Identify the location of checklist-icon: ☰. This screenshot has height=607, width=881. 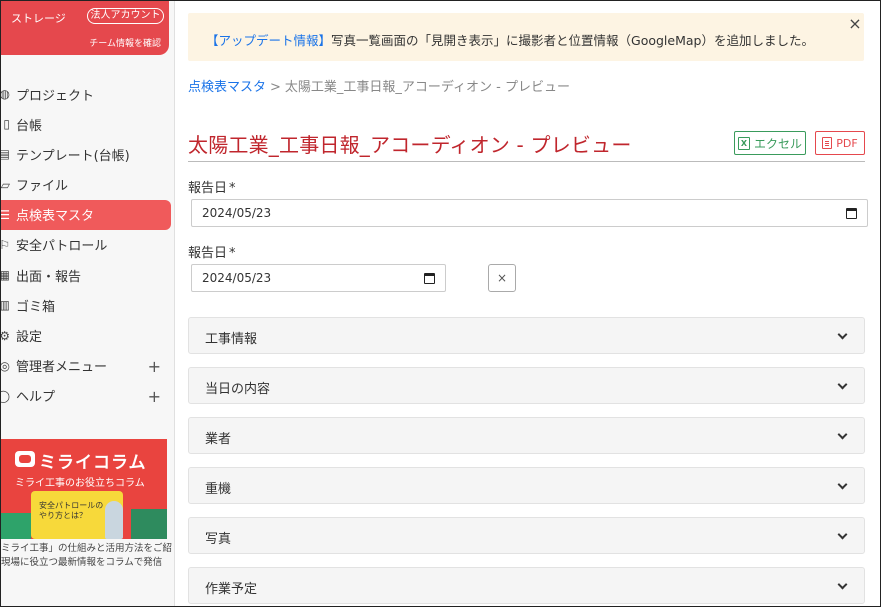
(5, 215).